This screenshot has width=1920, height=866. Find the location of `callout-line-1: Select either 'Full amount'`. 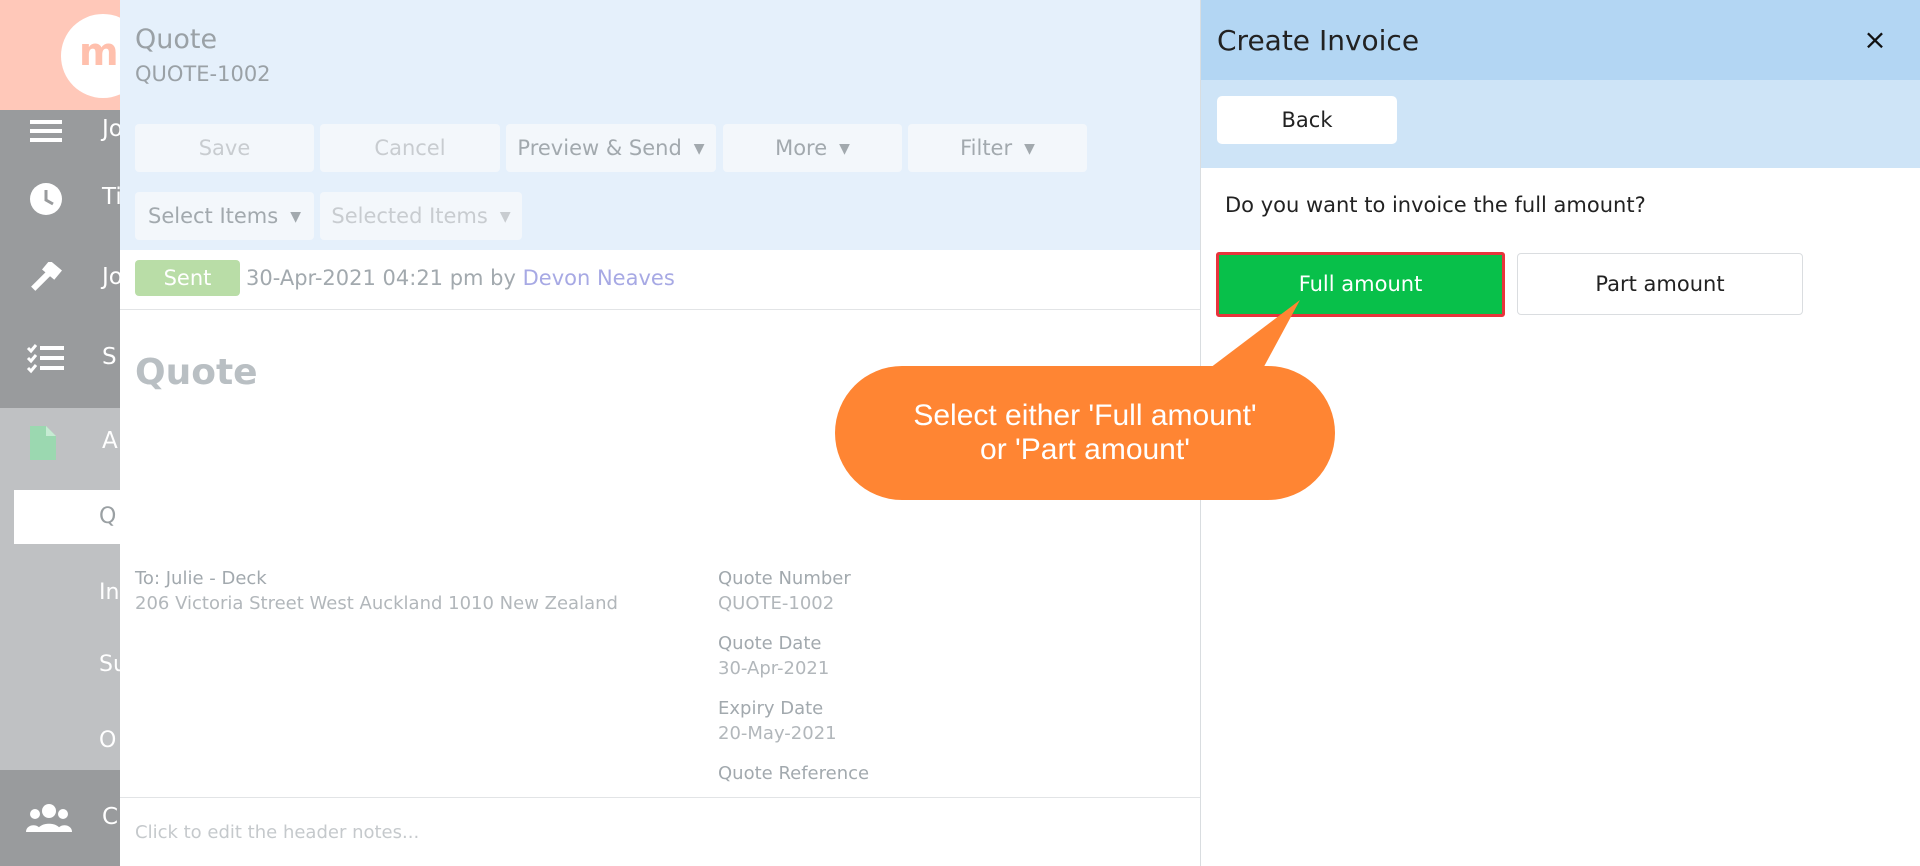

callout-line-1: Select either 'Full amount' is located at coordinates (1085, 415).